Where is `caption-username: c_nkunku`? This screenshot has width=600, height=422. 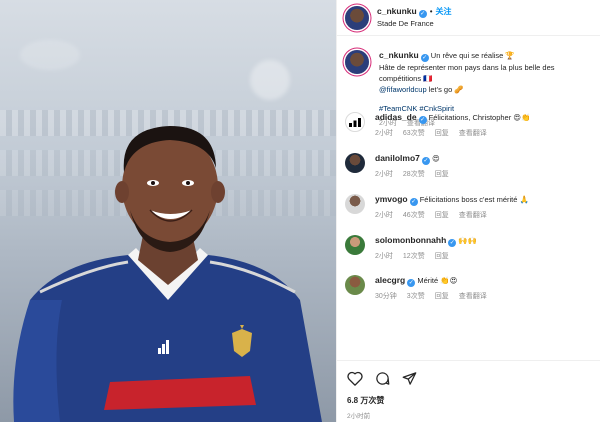 caption-username: c_nkunku is located at coordinates (399, 55).